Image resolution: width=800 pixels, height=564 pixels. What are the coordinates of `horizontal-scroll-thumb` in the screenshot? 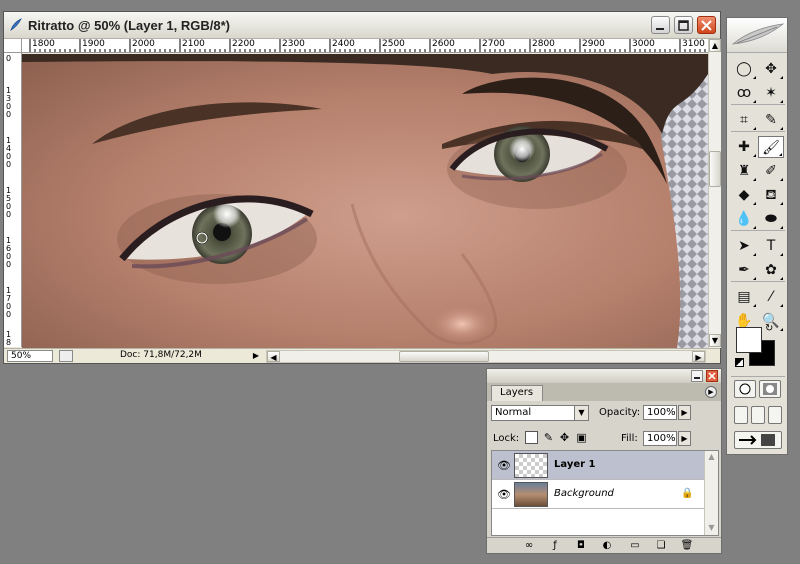 It's located at (444, 356).